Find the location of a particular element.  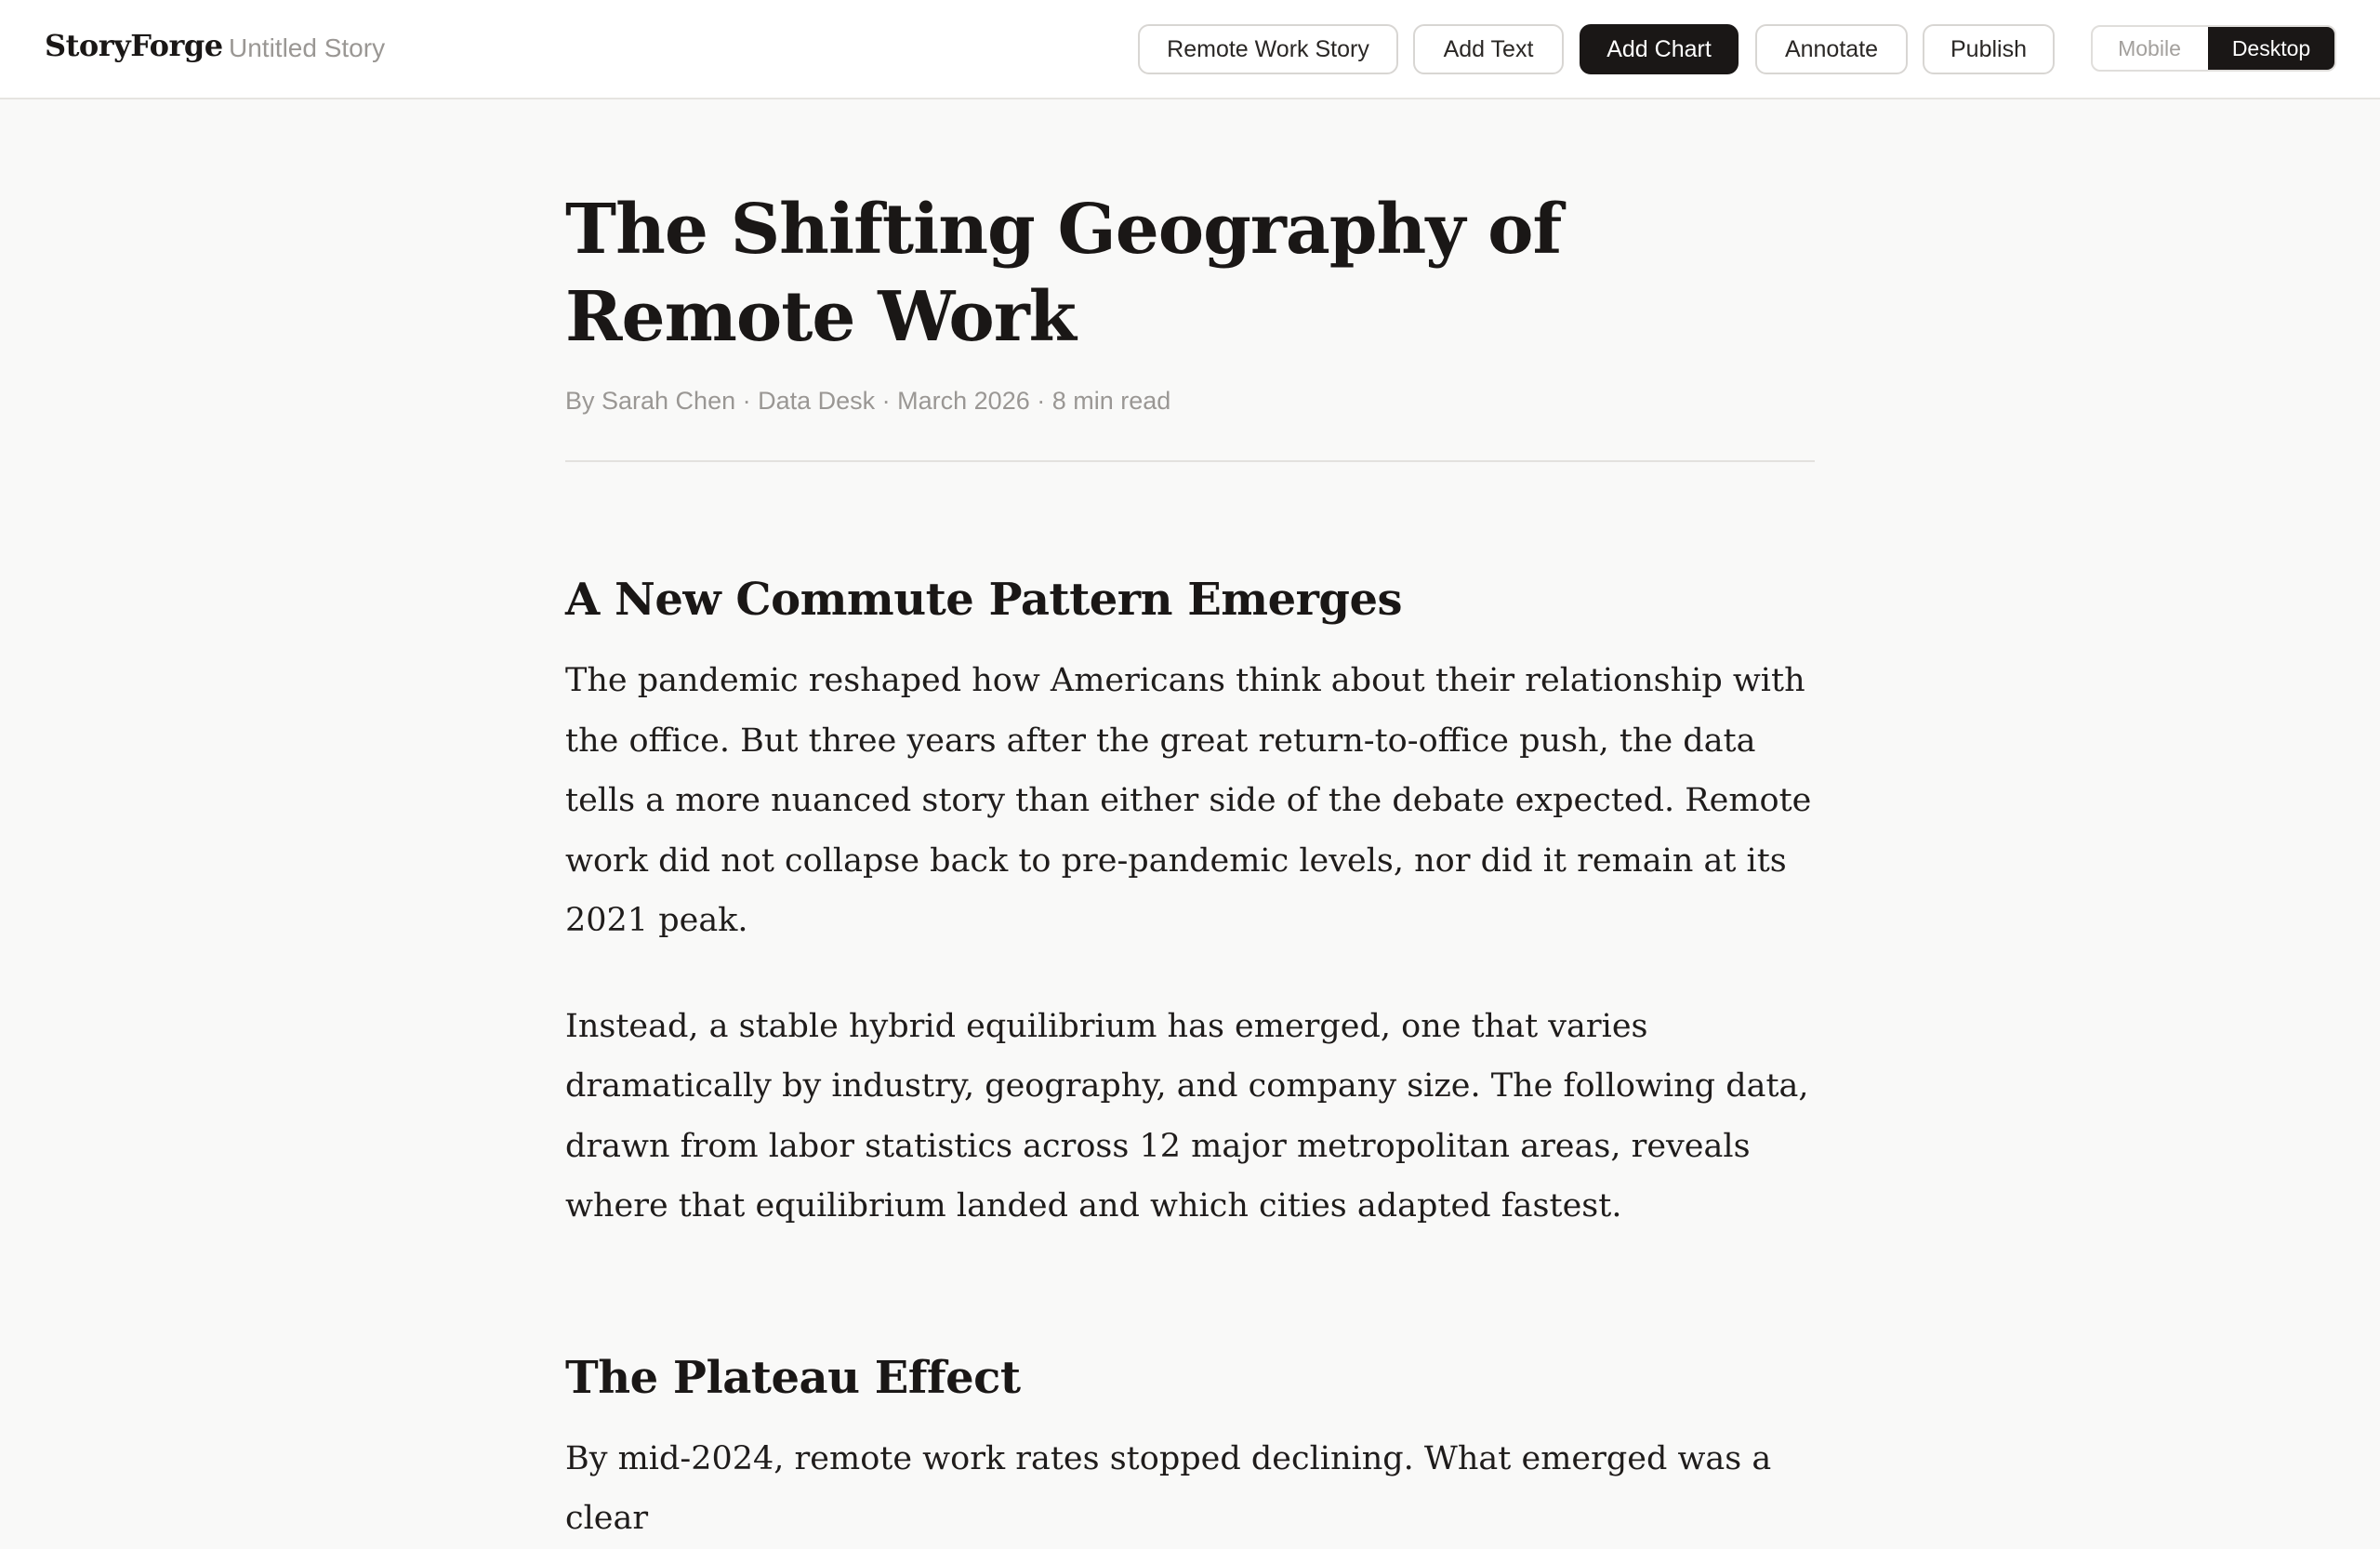

desktop-view-option: Desktop is located at coordinates (2271, 48).